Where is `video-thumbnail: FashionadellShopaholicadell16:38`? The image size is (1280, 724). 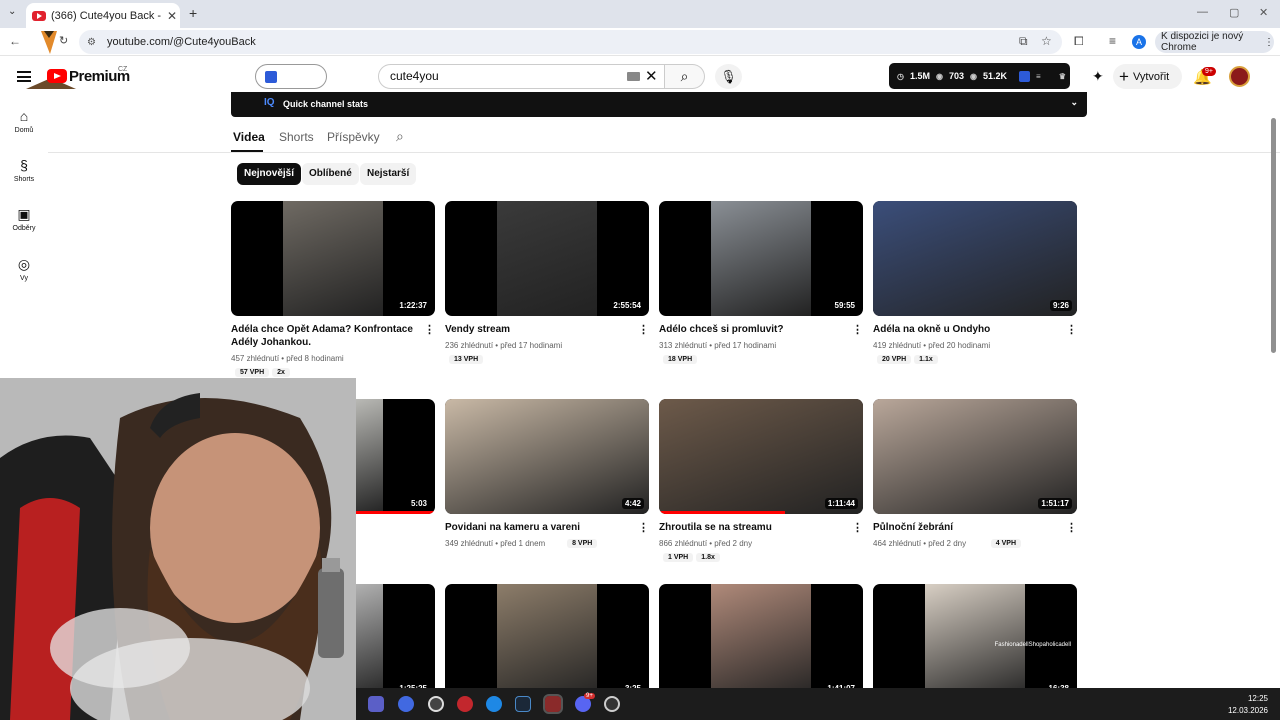
video-thumbnail: FashionadellShopaholicadell16:38 is located at coordinates (975, 641).